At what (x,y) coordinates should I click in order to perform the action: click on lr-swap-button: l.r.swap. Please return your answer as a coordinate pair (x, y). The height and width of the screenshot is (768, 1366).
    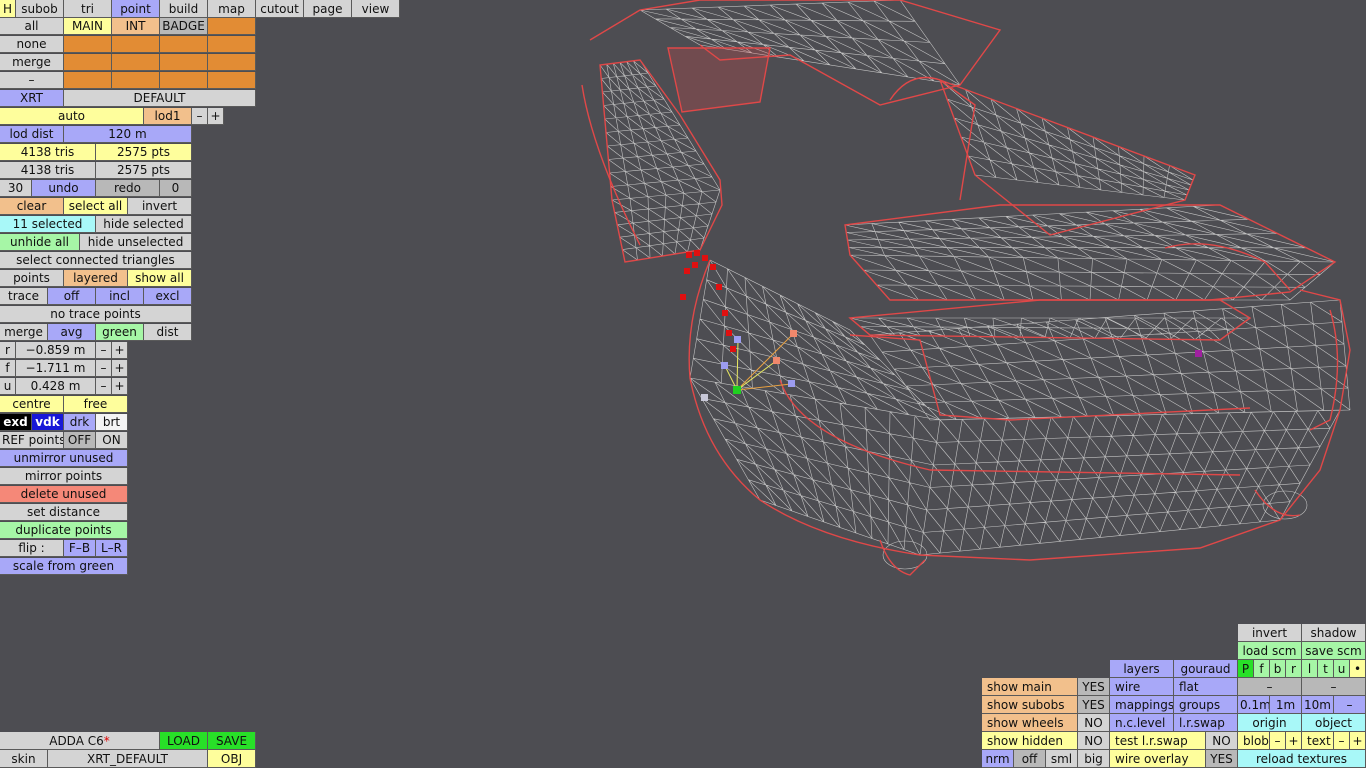
    Looking at the image, I should click on (1206, 723).